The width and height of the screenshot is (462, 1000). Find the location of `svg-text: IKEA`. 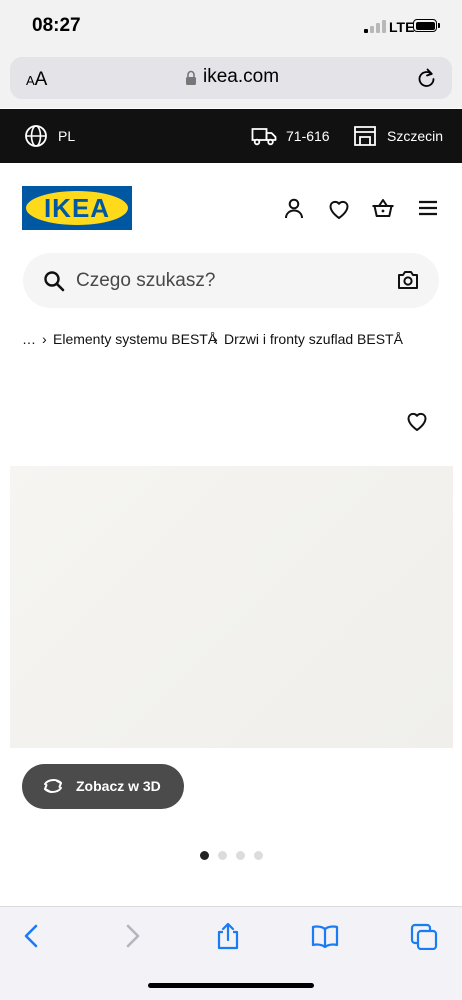

svg-text: IKEA is located at coordinates (77, 208).